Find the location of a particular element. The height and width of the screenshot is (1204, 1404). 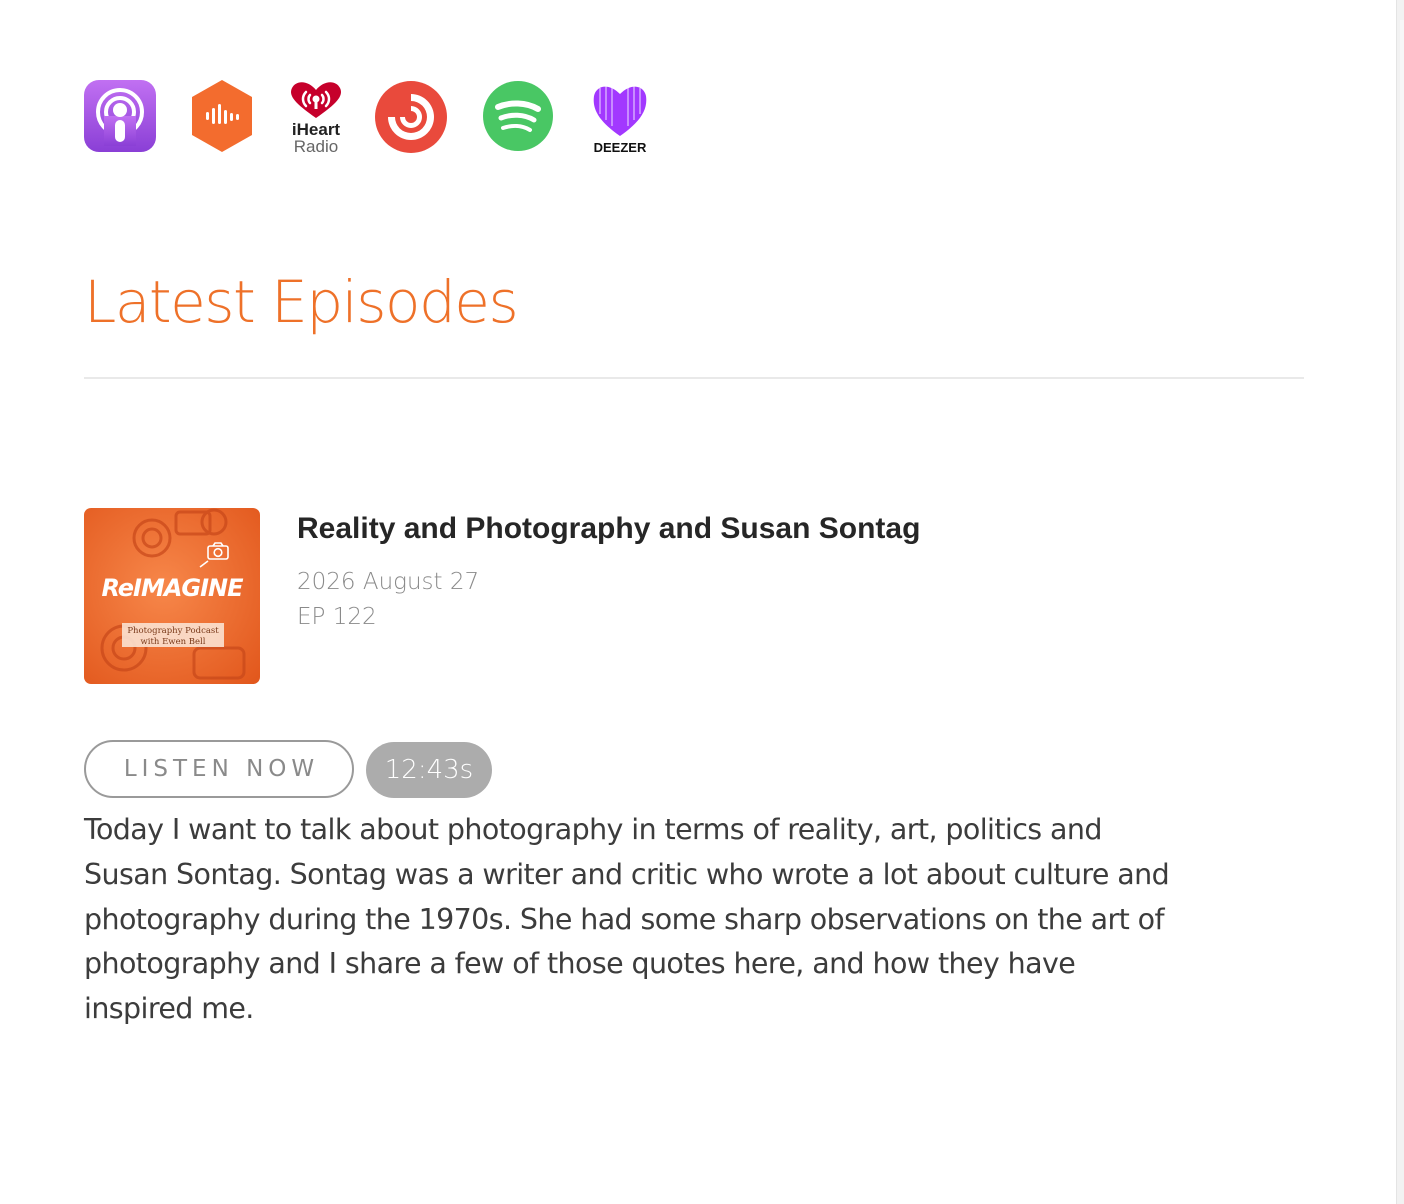

apple-podcasts-icon is located at coordinates (120, 116).